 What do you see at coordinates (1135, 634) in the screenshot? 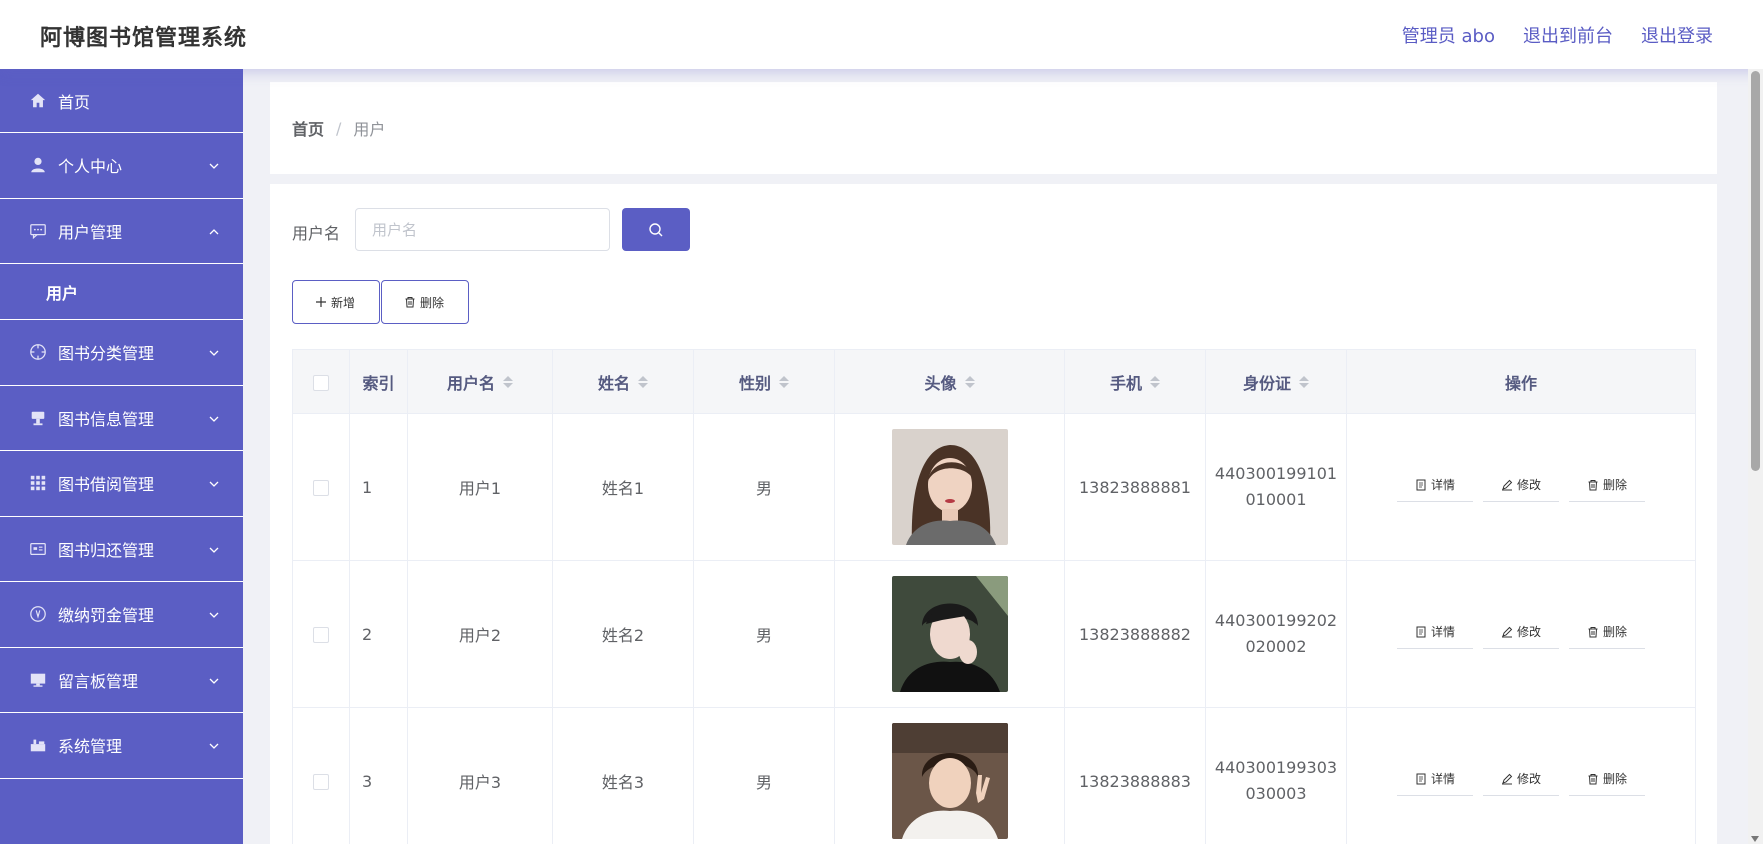
I see `row-phone: 13823888882` at bounding box center [1135, 634].